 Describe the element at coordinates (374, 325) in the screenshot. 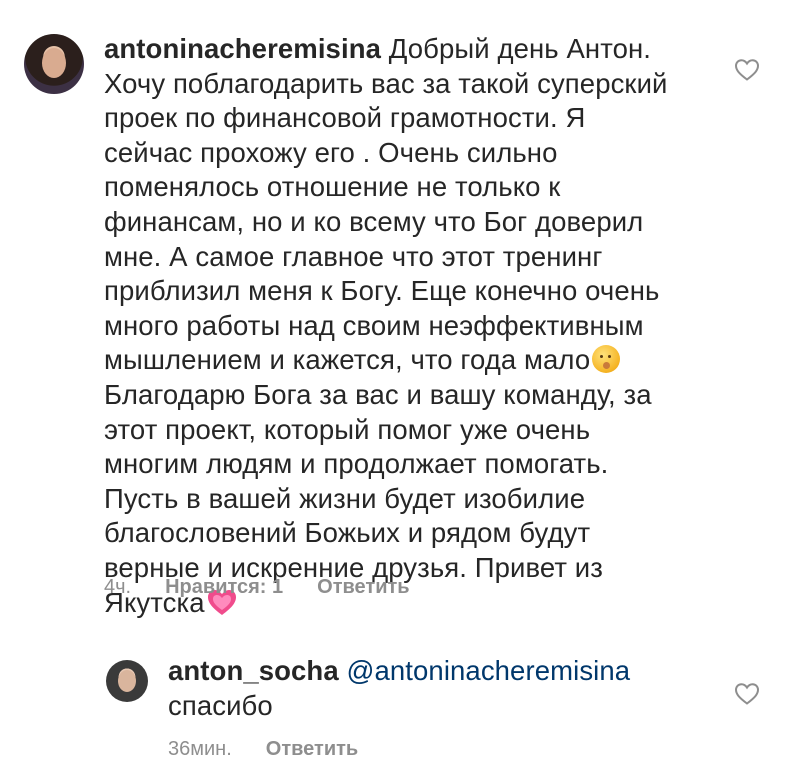

I see `comment-line: много работы над своим неэффективным` at that location.